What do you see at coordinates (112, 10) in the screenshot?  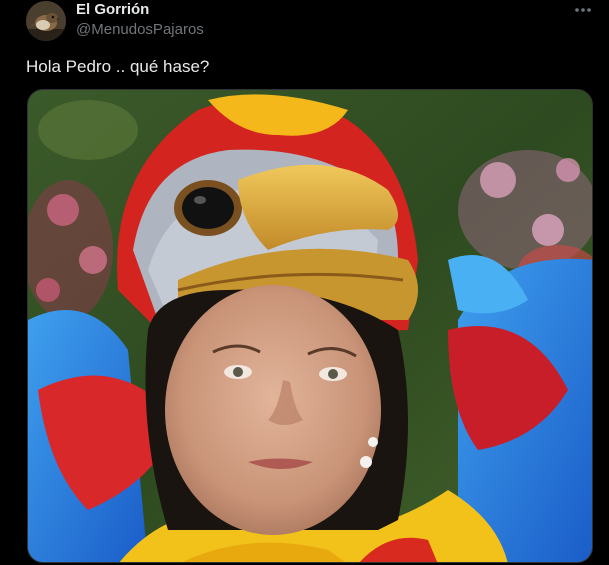 I see `author-display-name: El Gorrión` at bounding box center [112, 10].